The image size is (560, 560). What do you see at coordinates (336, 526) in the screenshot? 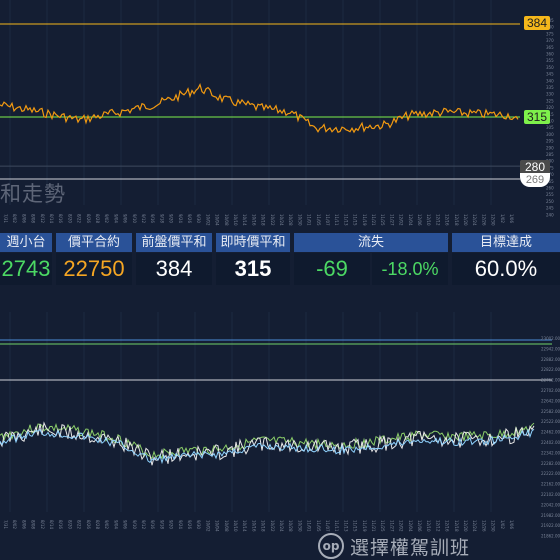
I see `x-tick-label: 11/11` at bounding box center [336, 526].